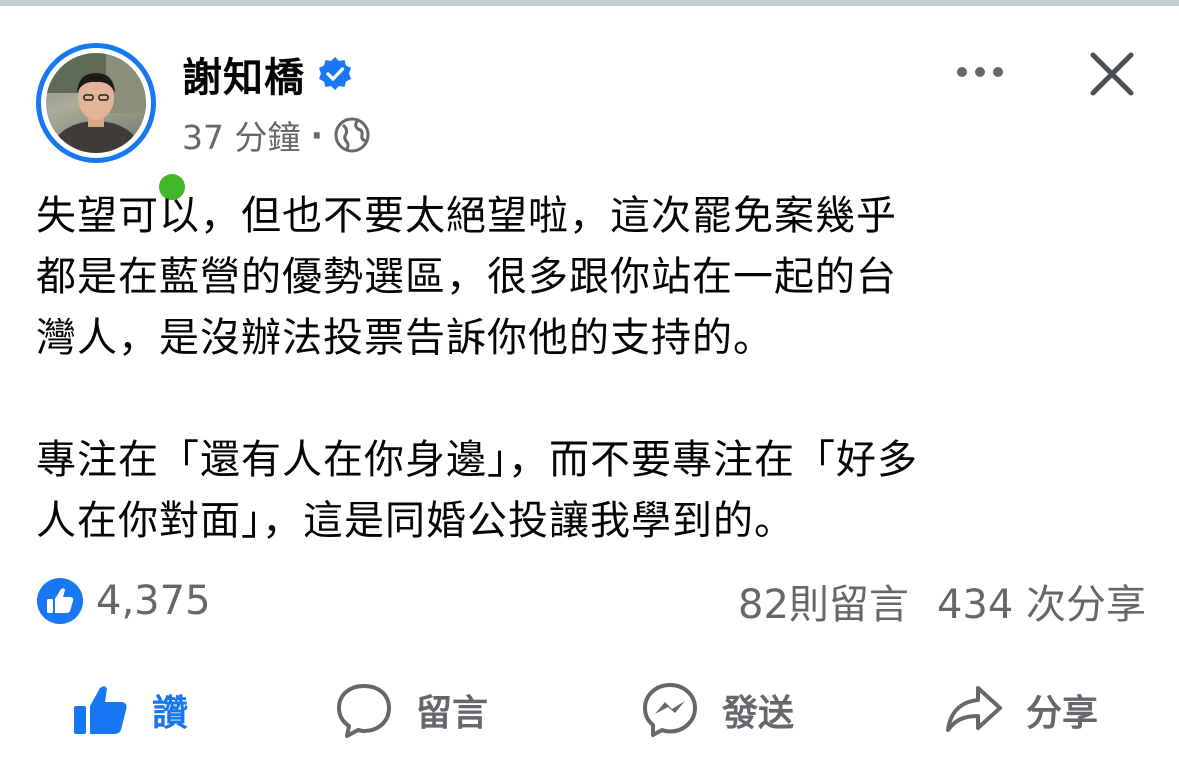 This screenshot has width=1179, height=766. I want to click on author-header: 謝知橋, so click(267, 74).